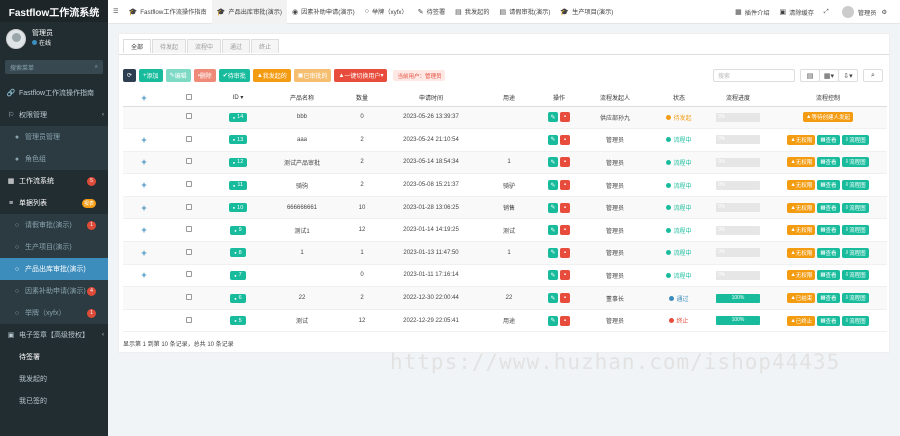 The height and width of the screenshot is (436, 900). Describe the element at coordinates (144, 98) in the screenshot. I see `expand-all-header: +` at that location.